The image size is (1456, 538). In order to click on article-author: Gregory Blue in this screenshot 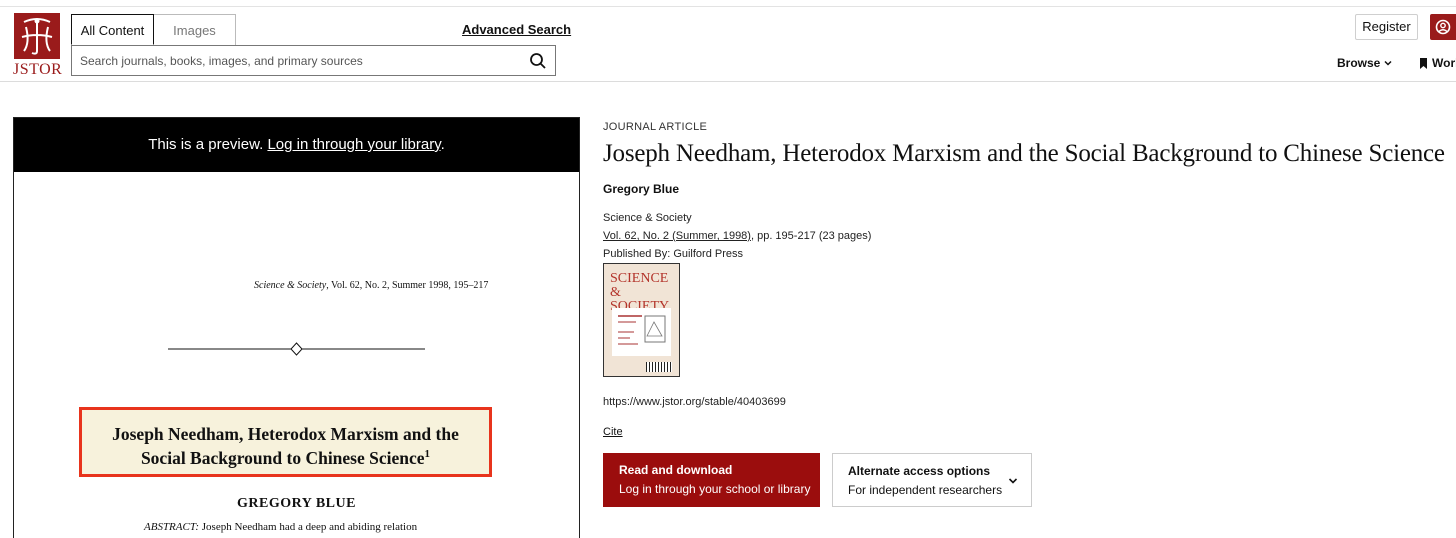, I will do `click(641, 189)`.